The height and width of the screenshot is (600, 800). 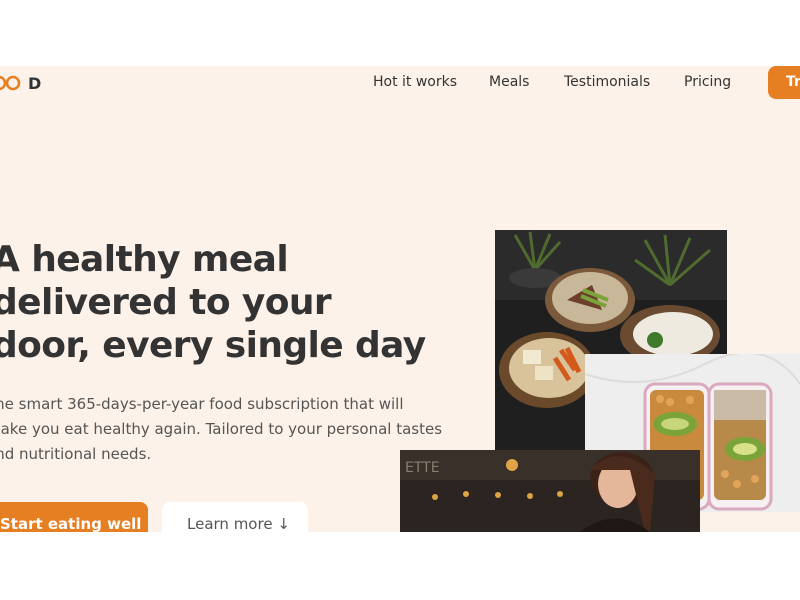 What do you see at coordinates (415, 82) in the screenshot?
I see `nav-link-how-it-works: Hot it works` at bounding box center [415, 82].